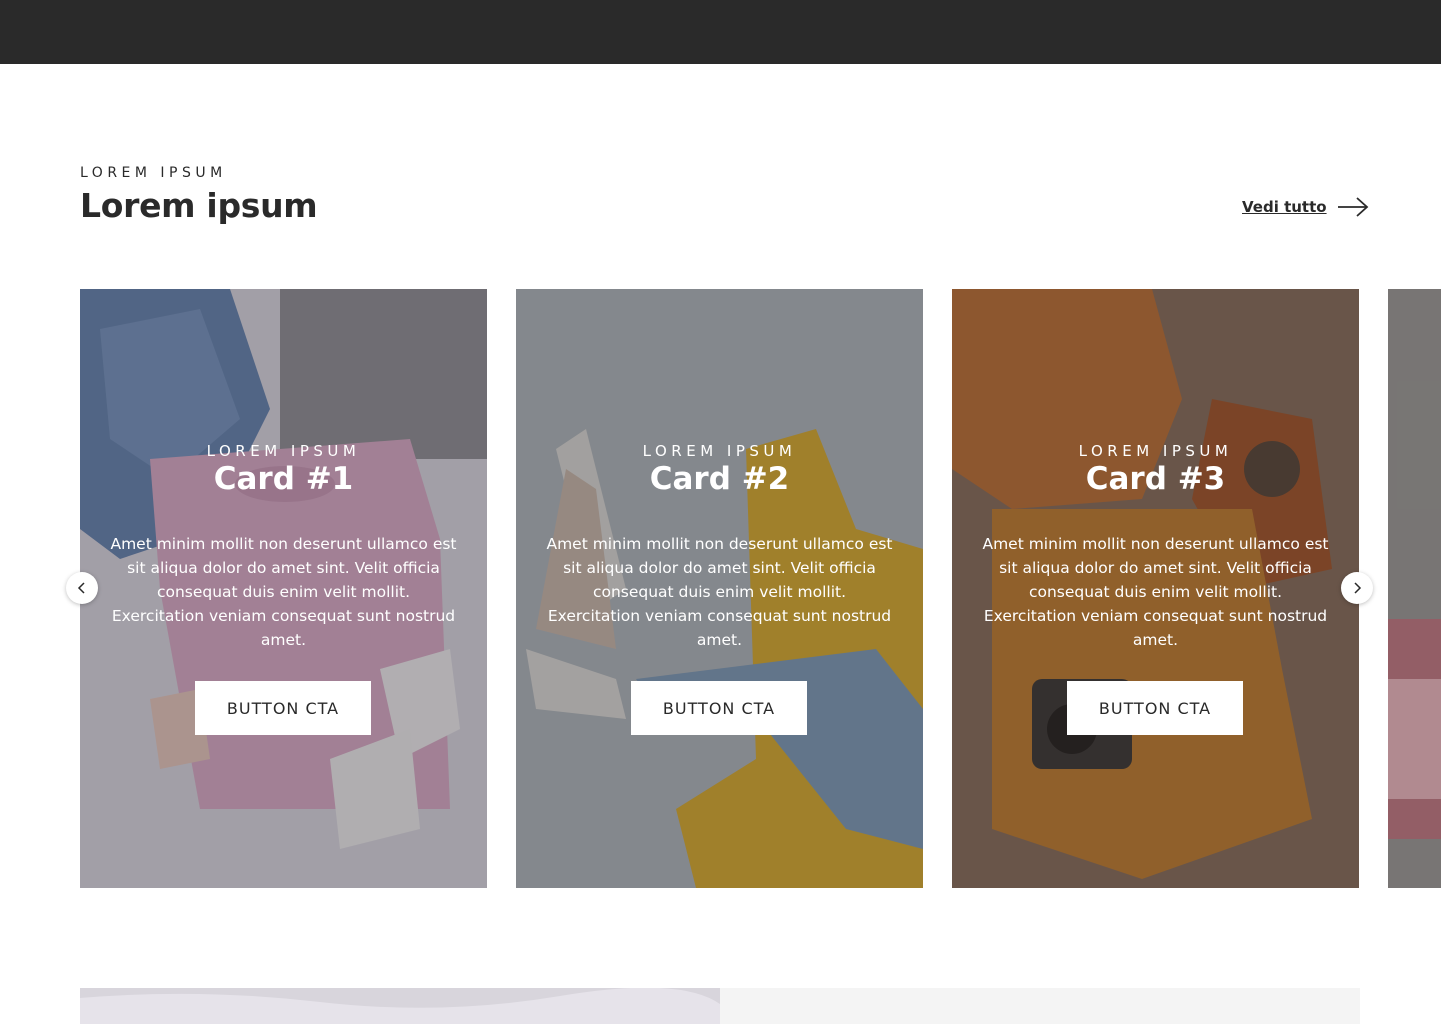 This screenshot has width=1441, height=1024. I want to click on card-overlay, so click(1414, 588).